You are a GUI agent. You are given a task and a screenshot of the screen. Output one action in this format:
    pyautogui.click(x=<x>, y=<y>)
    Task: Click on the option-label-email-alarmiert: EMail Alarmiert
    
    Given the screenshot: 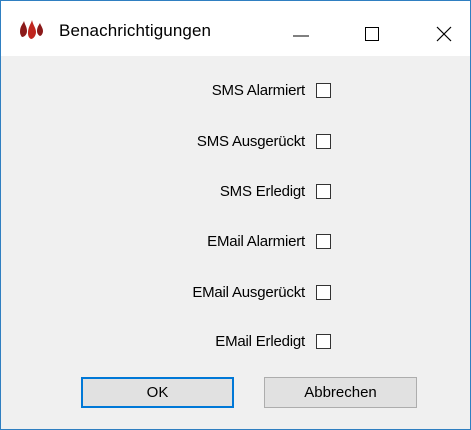 What is the action you would take?
    pyautogui.click(x=256, y=241)
    